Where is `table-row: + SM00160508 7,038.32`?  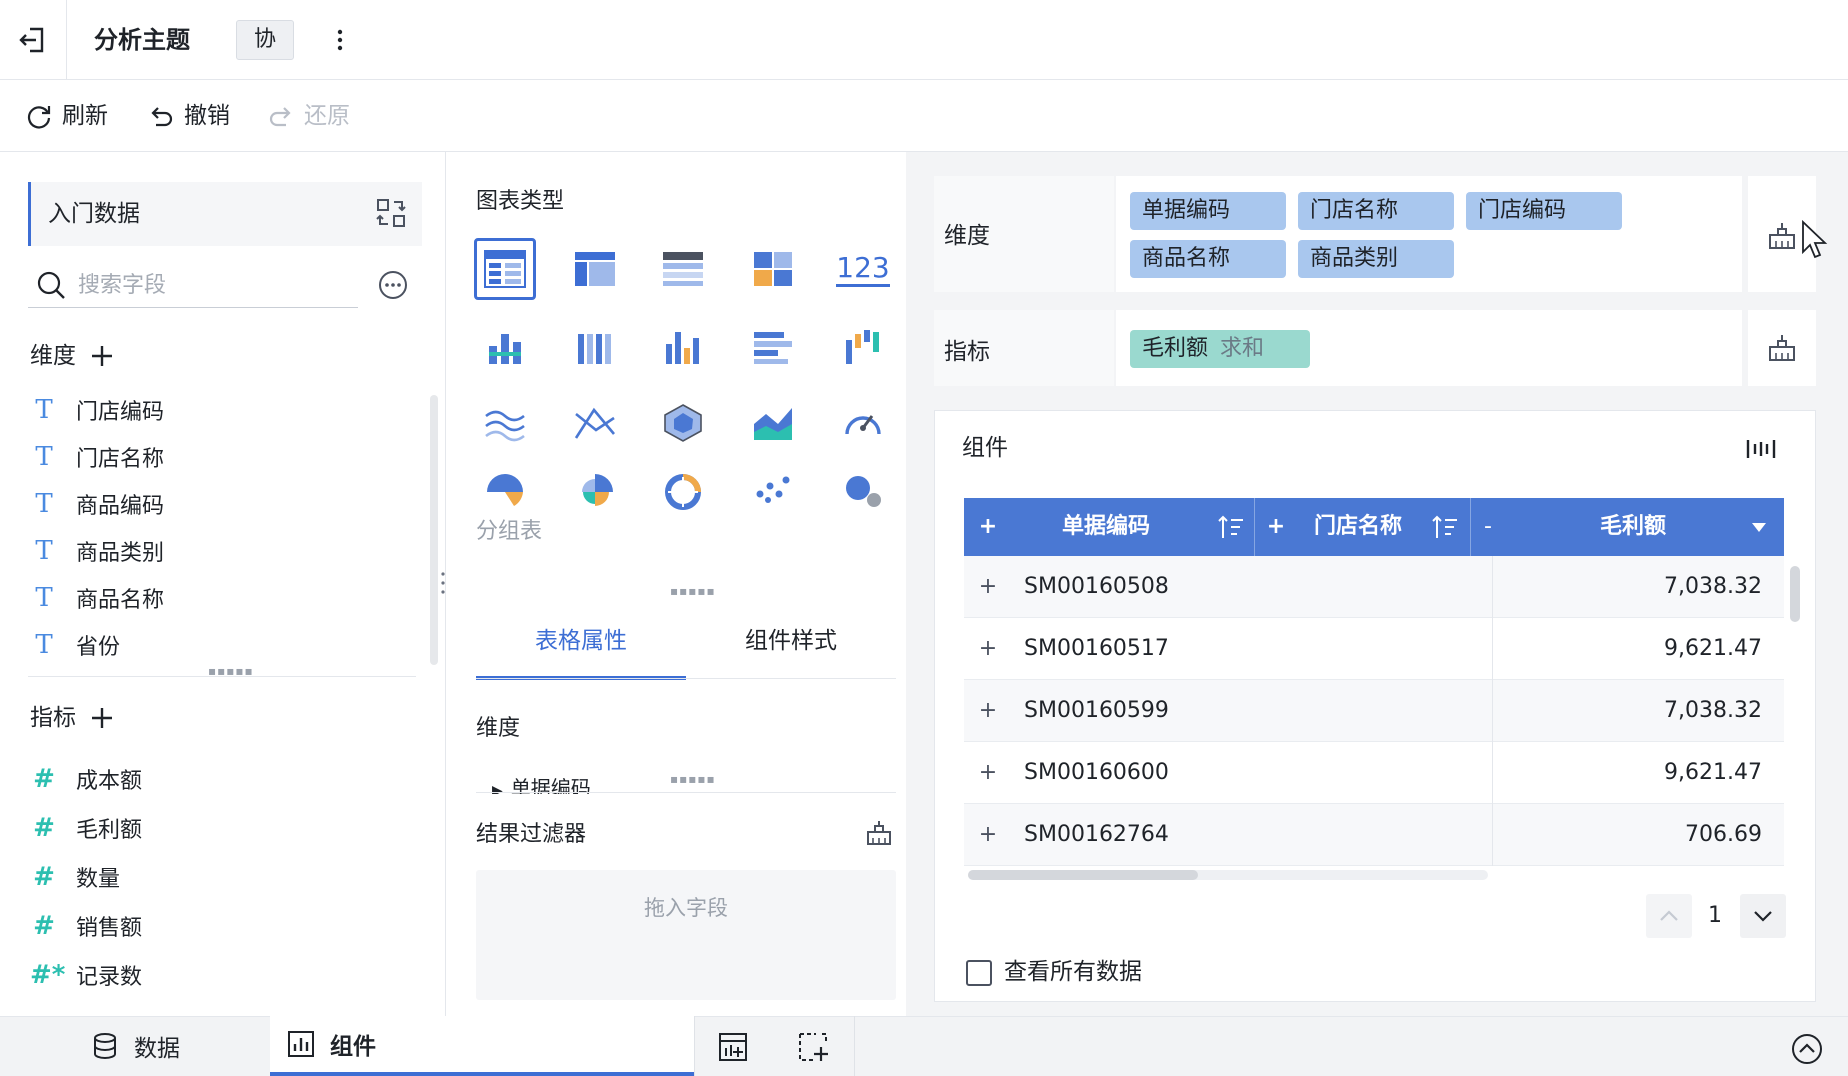
table-row: + SM00160508 7,038.32 is located at coordinates (1374, 587).